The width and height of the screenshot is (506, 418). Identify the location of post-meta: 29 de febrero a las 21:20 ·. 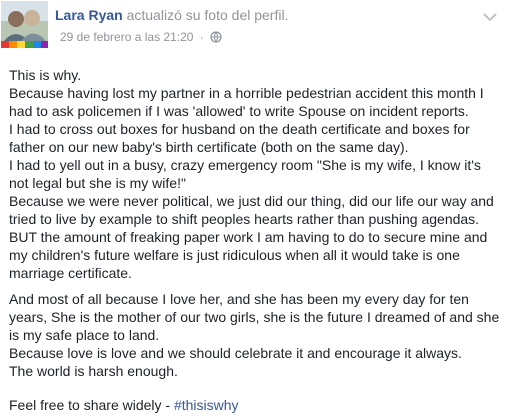
(141, 38).